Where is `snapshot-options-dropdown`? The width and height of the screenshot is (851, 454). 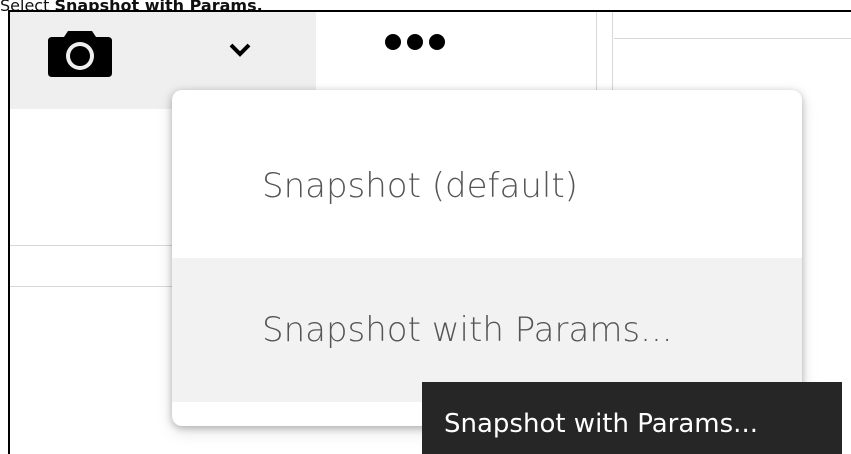 snapshot-options-dropdown is located at coordinates (240, 52).